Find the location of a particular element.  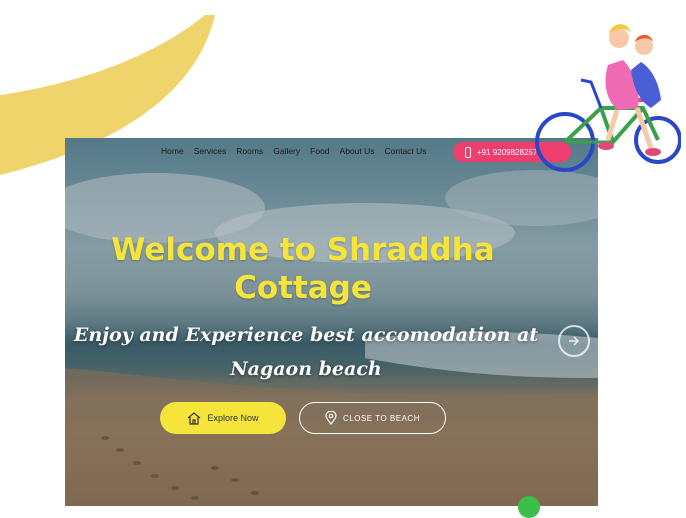

chat-bubble-icon is located at coordinates (529, 507).